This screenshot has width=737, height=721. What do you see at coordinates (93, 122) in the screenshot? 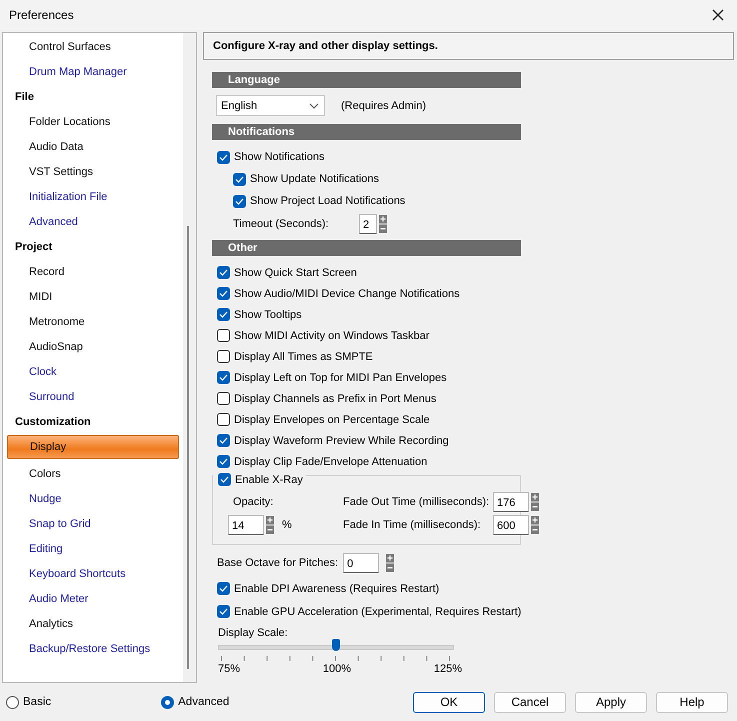
I see `sidebar-item: Folder Locations` at bounding box center [93, 122].